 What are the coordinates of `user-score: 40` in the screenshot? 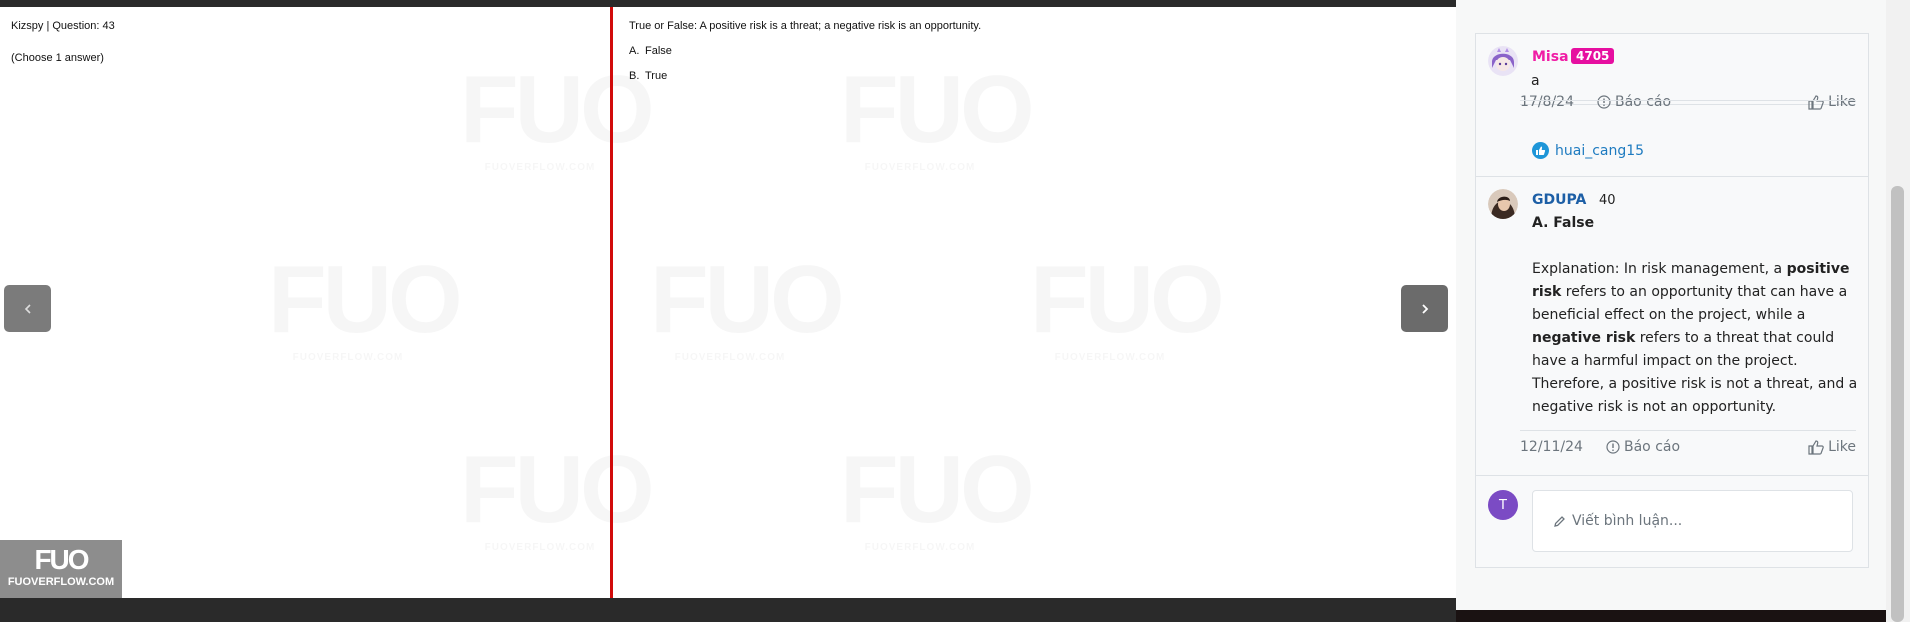 It's located at (1607, 200).